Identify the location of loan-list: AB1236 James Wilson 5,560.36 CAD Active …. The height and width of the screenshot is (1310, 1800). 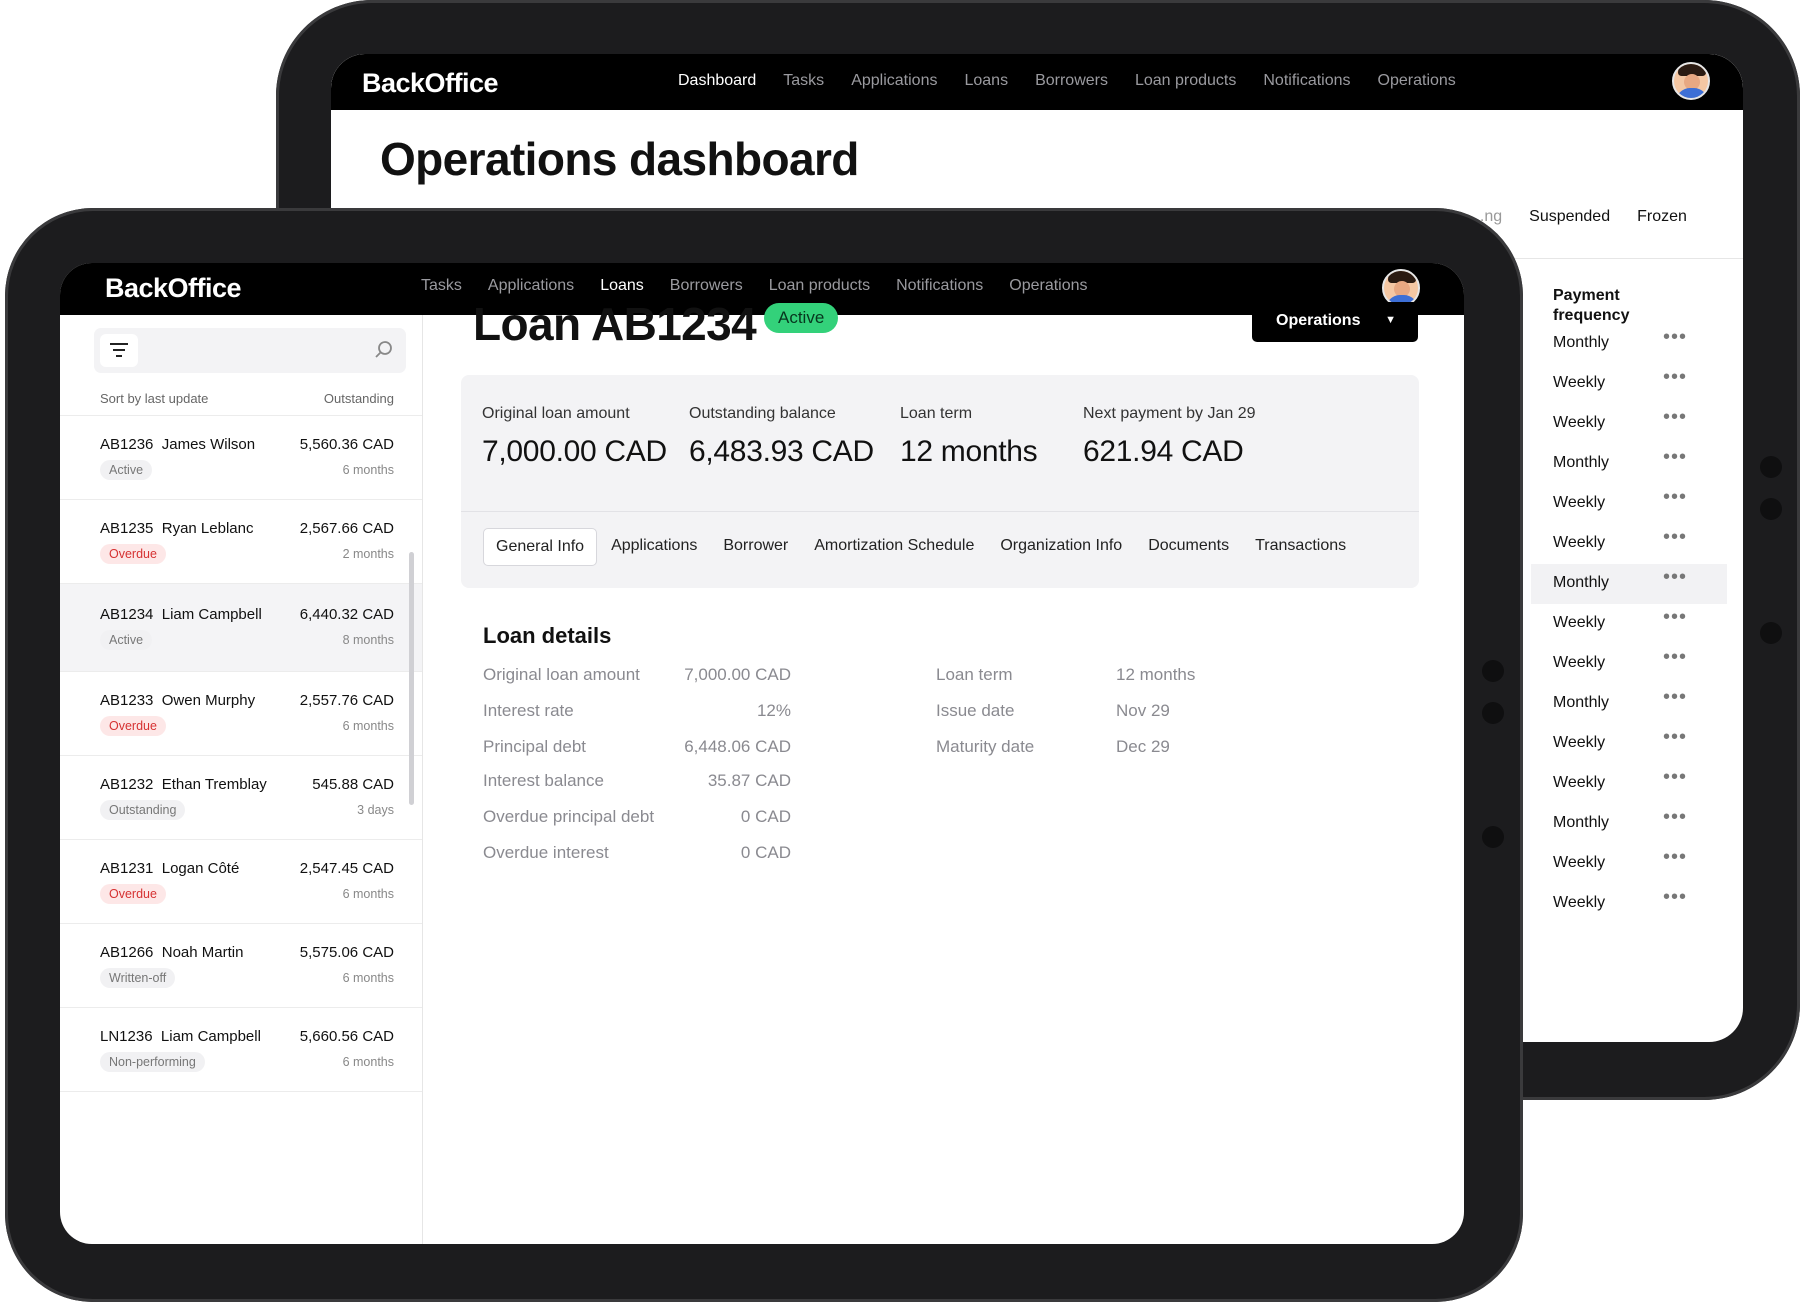
(241, 753).